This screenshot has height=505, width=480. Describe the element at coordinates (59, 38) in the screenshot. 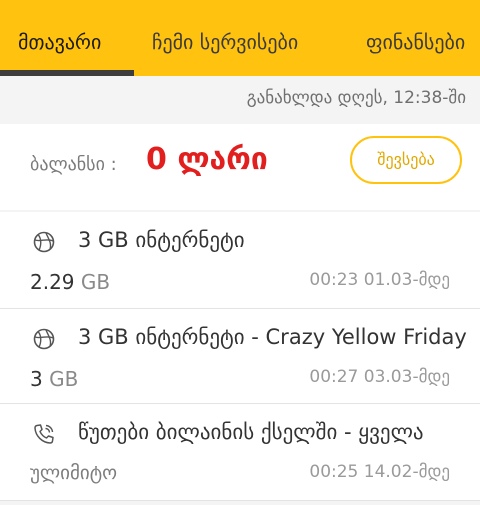

I see `tab-main: მთავარი` at that location.